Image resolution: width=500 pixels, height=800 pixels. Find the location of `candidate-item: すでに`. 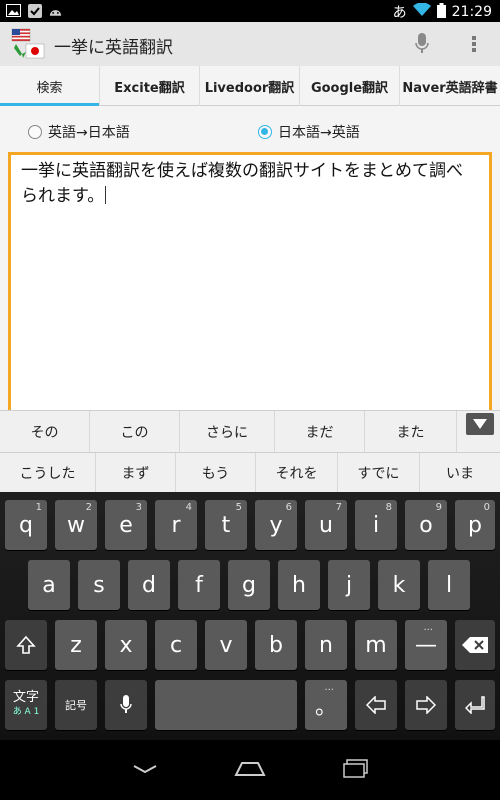

candidate-item: すでに is located at coordinates (379, 472).